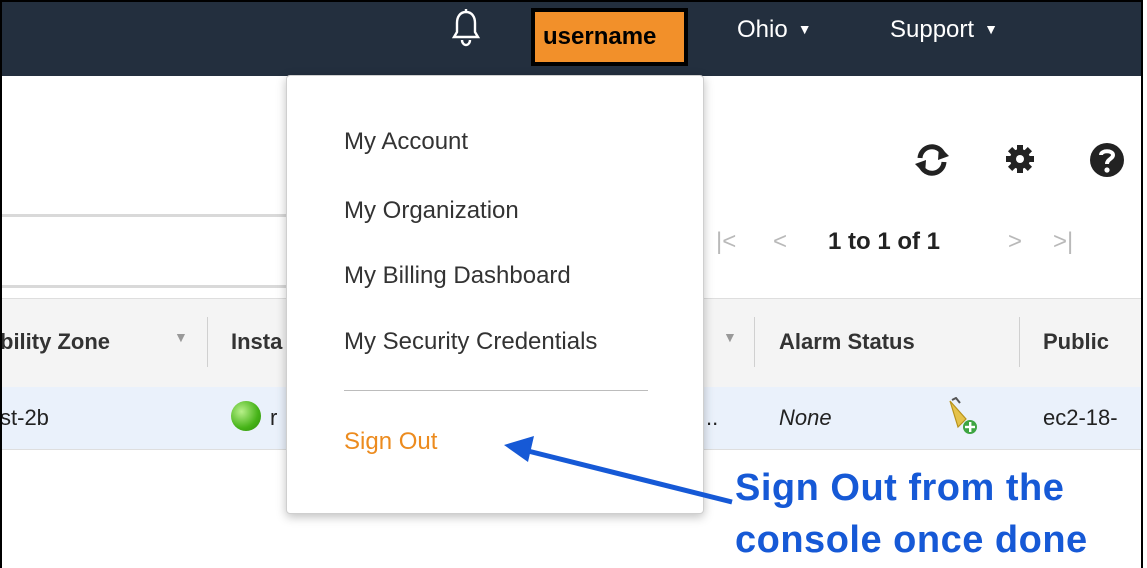 The width and height of the screenshot is (1147, 568). Describe the element at coordinates (256, 342) in the screenshot. I see `column-header-instance-state: Insta` at that location.